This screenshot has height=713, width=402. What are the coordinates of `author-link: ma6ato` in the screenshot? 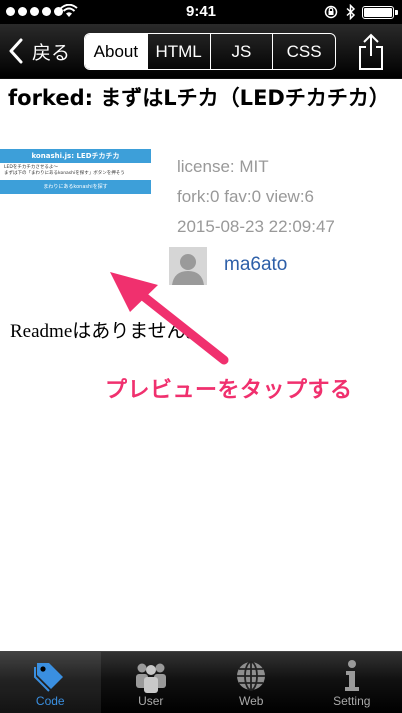 It's located at (255, 265).